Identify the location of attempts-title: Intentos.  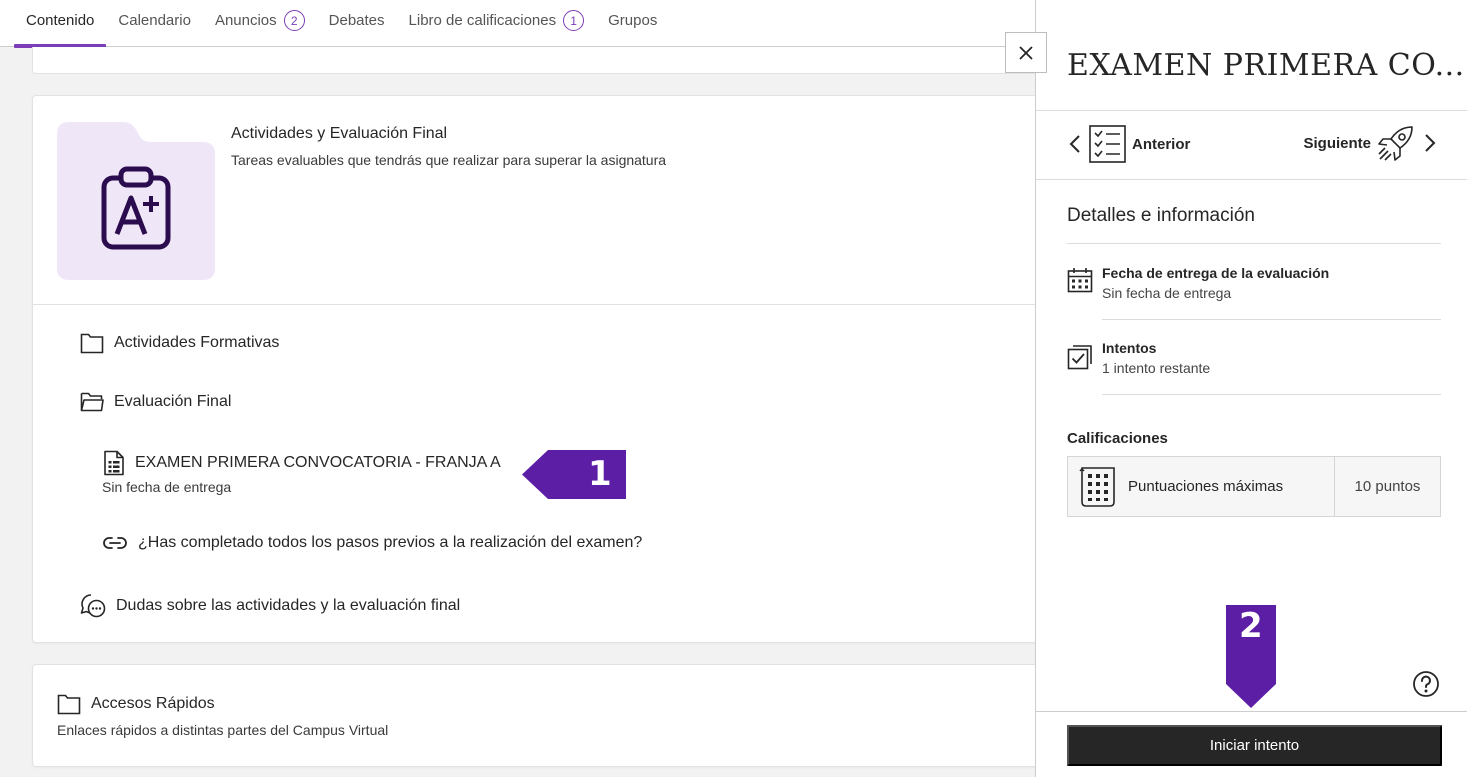
(1129, 348).